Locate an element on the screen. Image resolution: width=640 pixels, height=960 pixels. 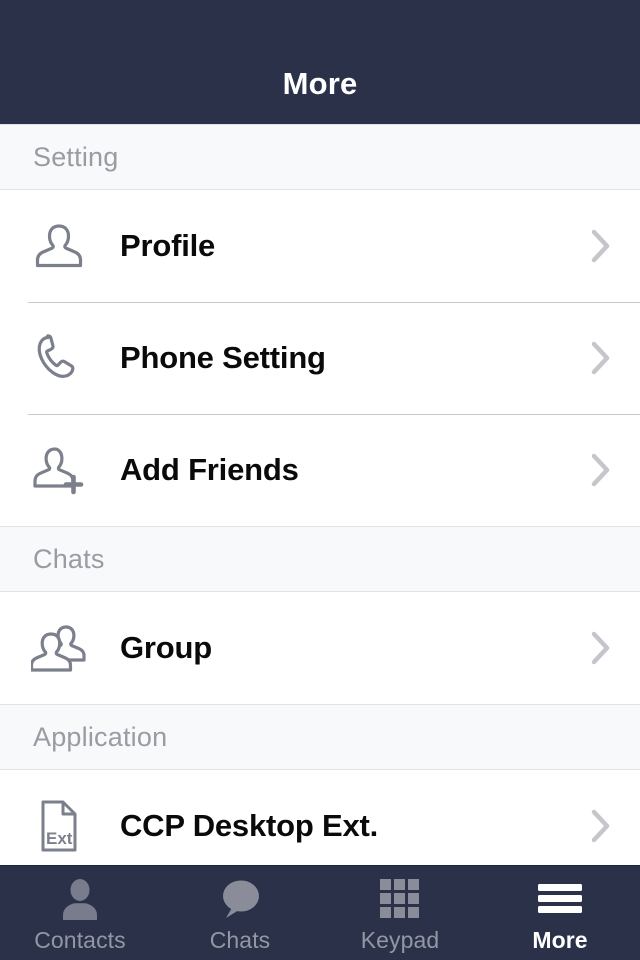
list-item-label: CCP Desktop Ext. is located at coordinates (249, 825).